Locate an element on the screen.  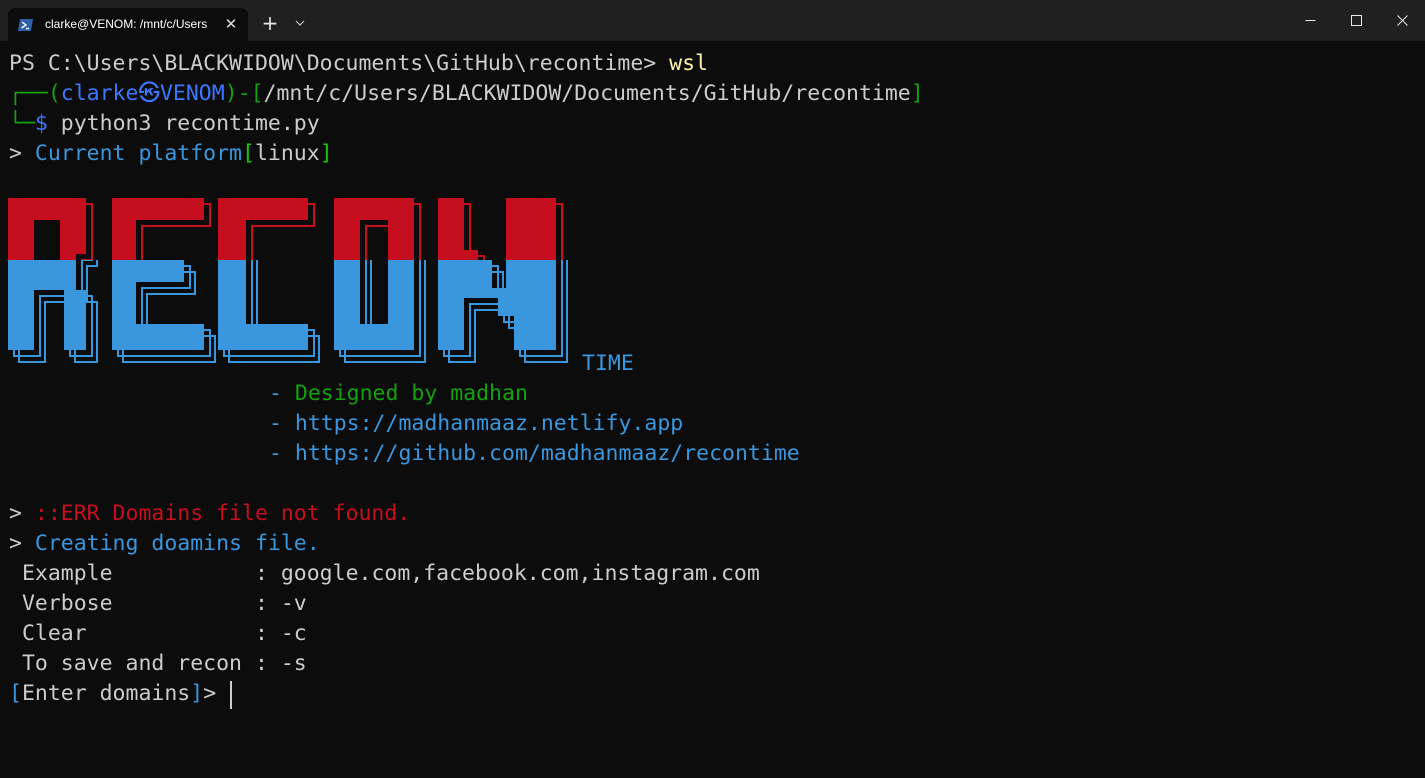
help-row-clear: Clear : -c is located at coordinates (158, 634).